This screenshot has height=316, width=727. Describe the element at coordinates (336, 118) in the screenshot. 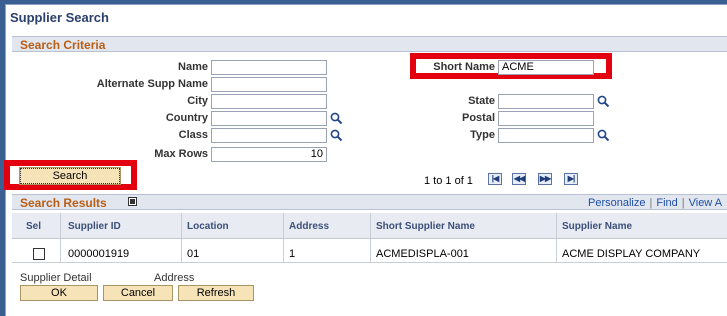

I see `country-lookup-icon` at that location.